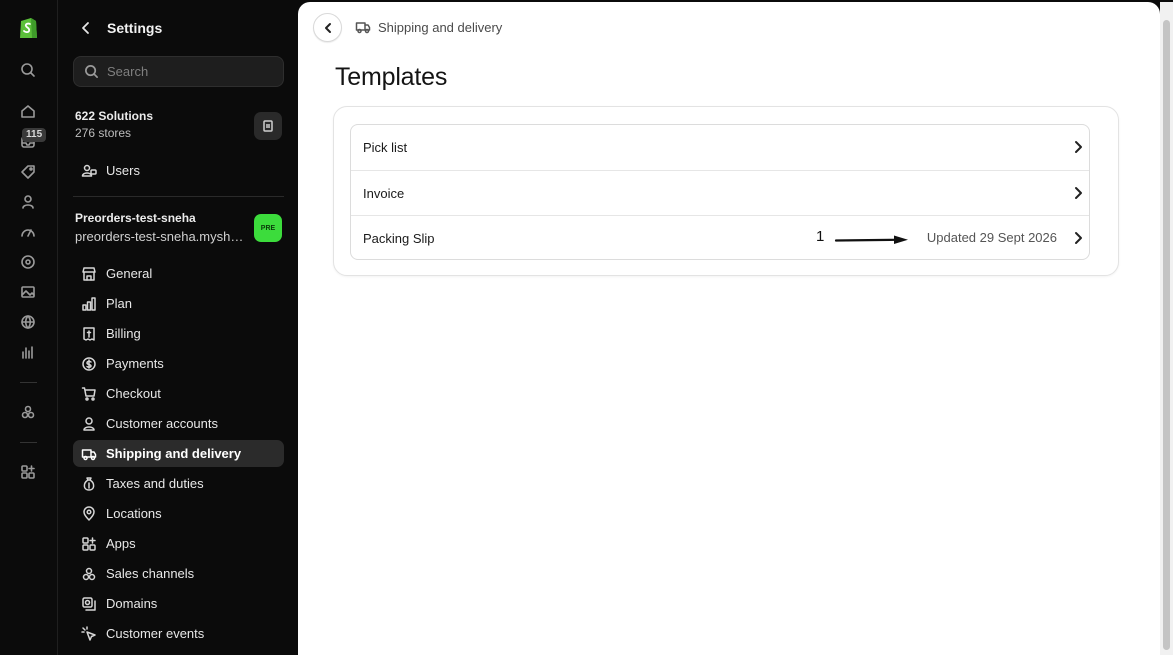 This screenshot has height=655, width=1173. What do you see at coordinates (178, 543) in the screenshot?
I see `sidebar-item-apps: Apps` at bounding box center [178, 543].